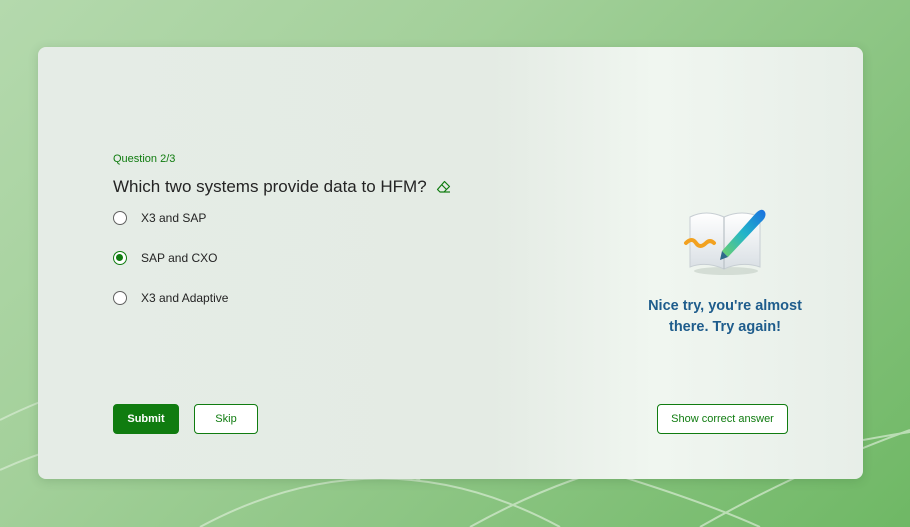 This screenshot has width=910, height=527. Describe the element at coordinates (443, 189) in the screenshot. I see `eraser-icon` at that location.